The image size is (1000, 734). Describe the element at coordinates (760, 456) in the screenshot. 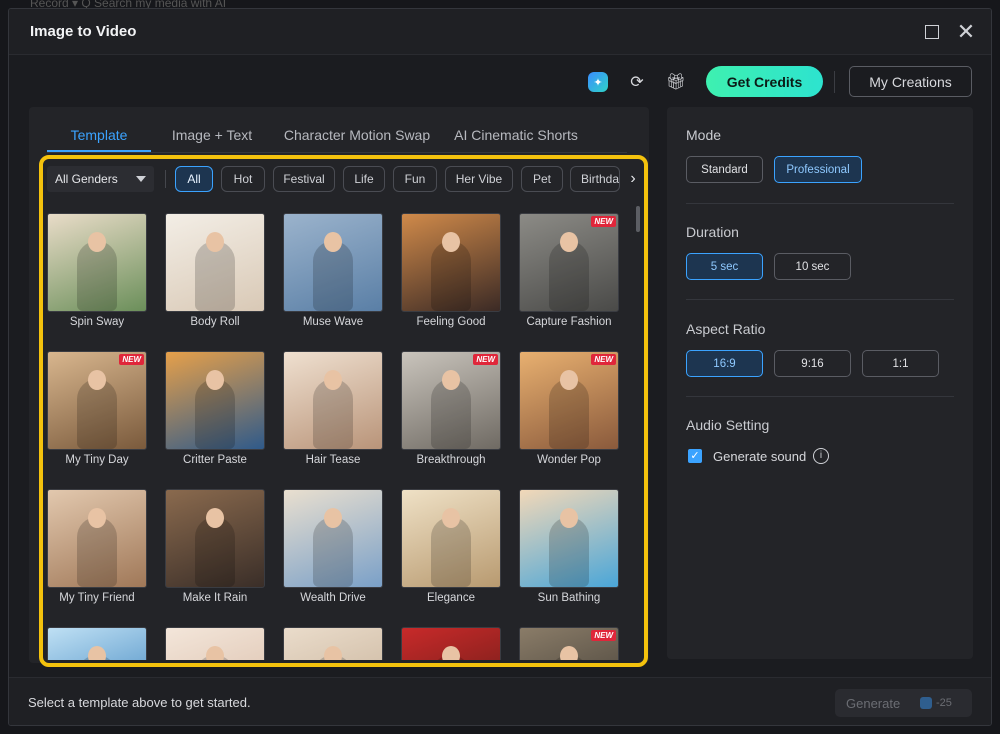

I see `generate-sound-label: Generate sound` at that location.